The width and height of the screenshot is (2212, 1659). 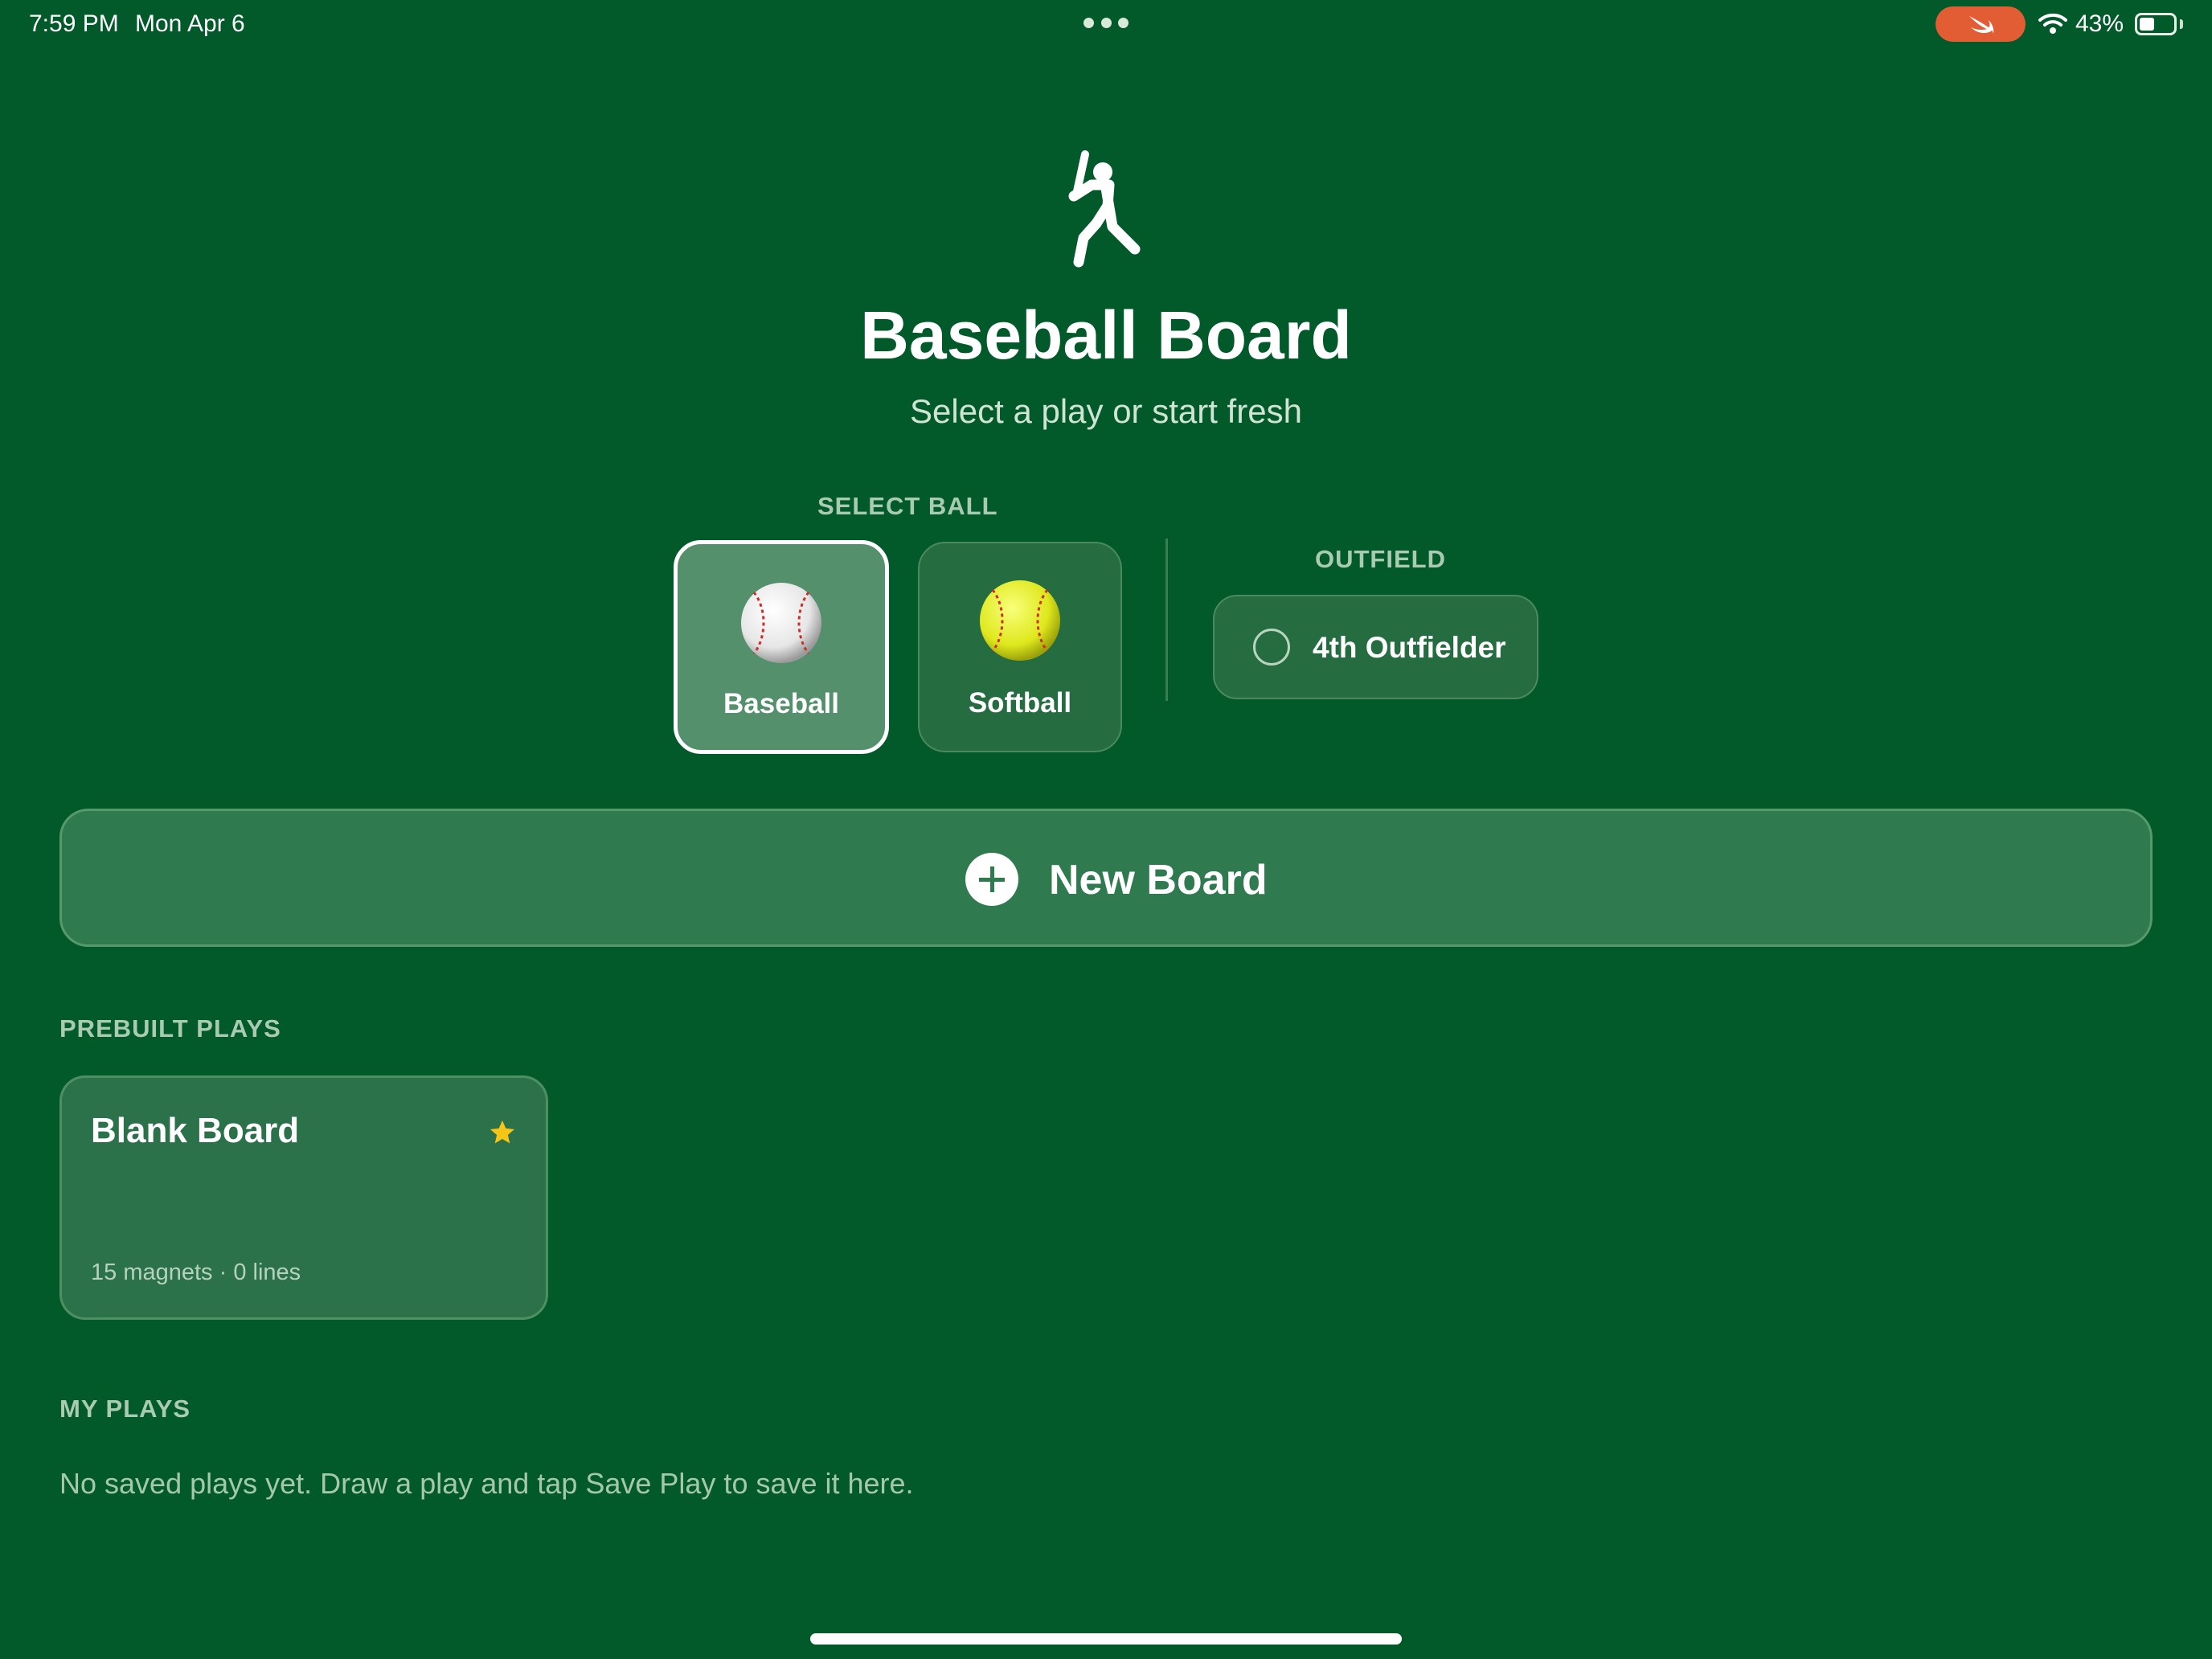 I want to click on swift-icon, so click(x=1981, y=25).